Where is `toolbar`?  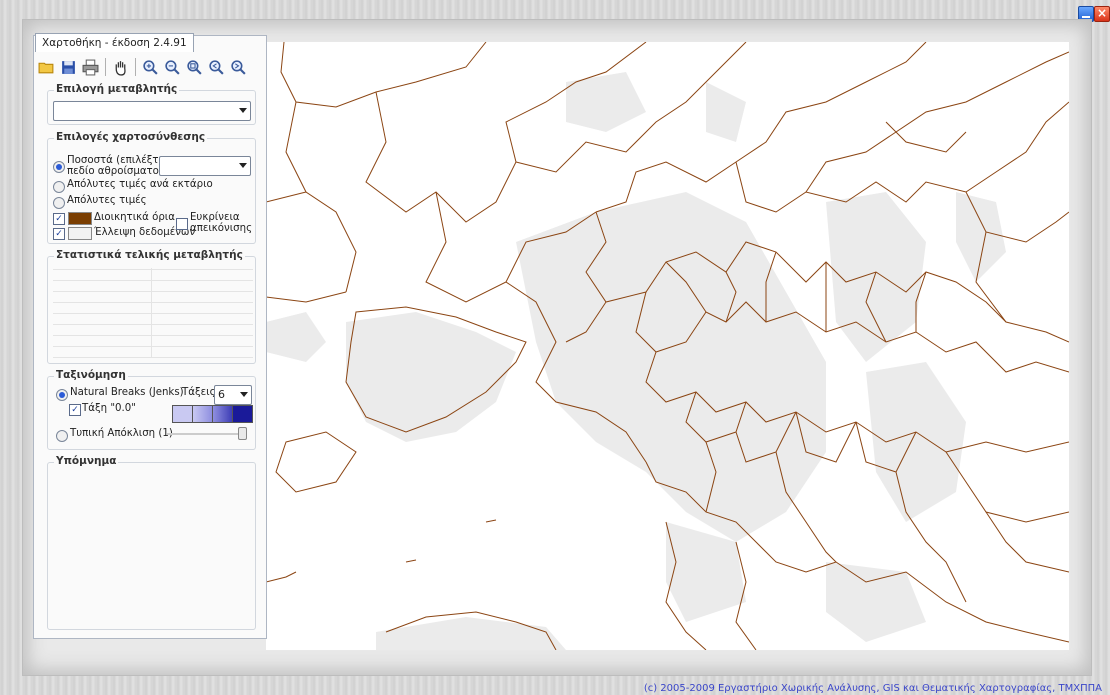 toolbar is located at coordinates (142, 67).